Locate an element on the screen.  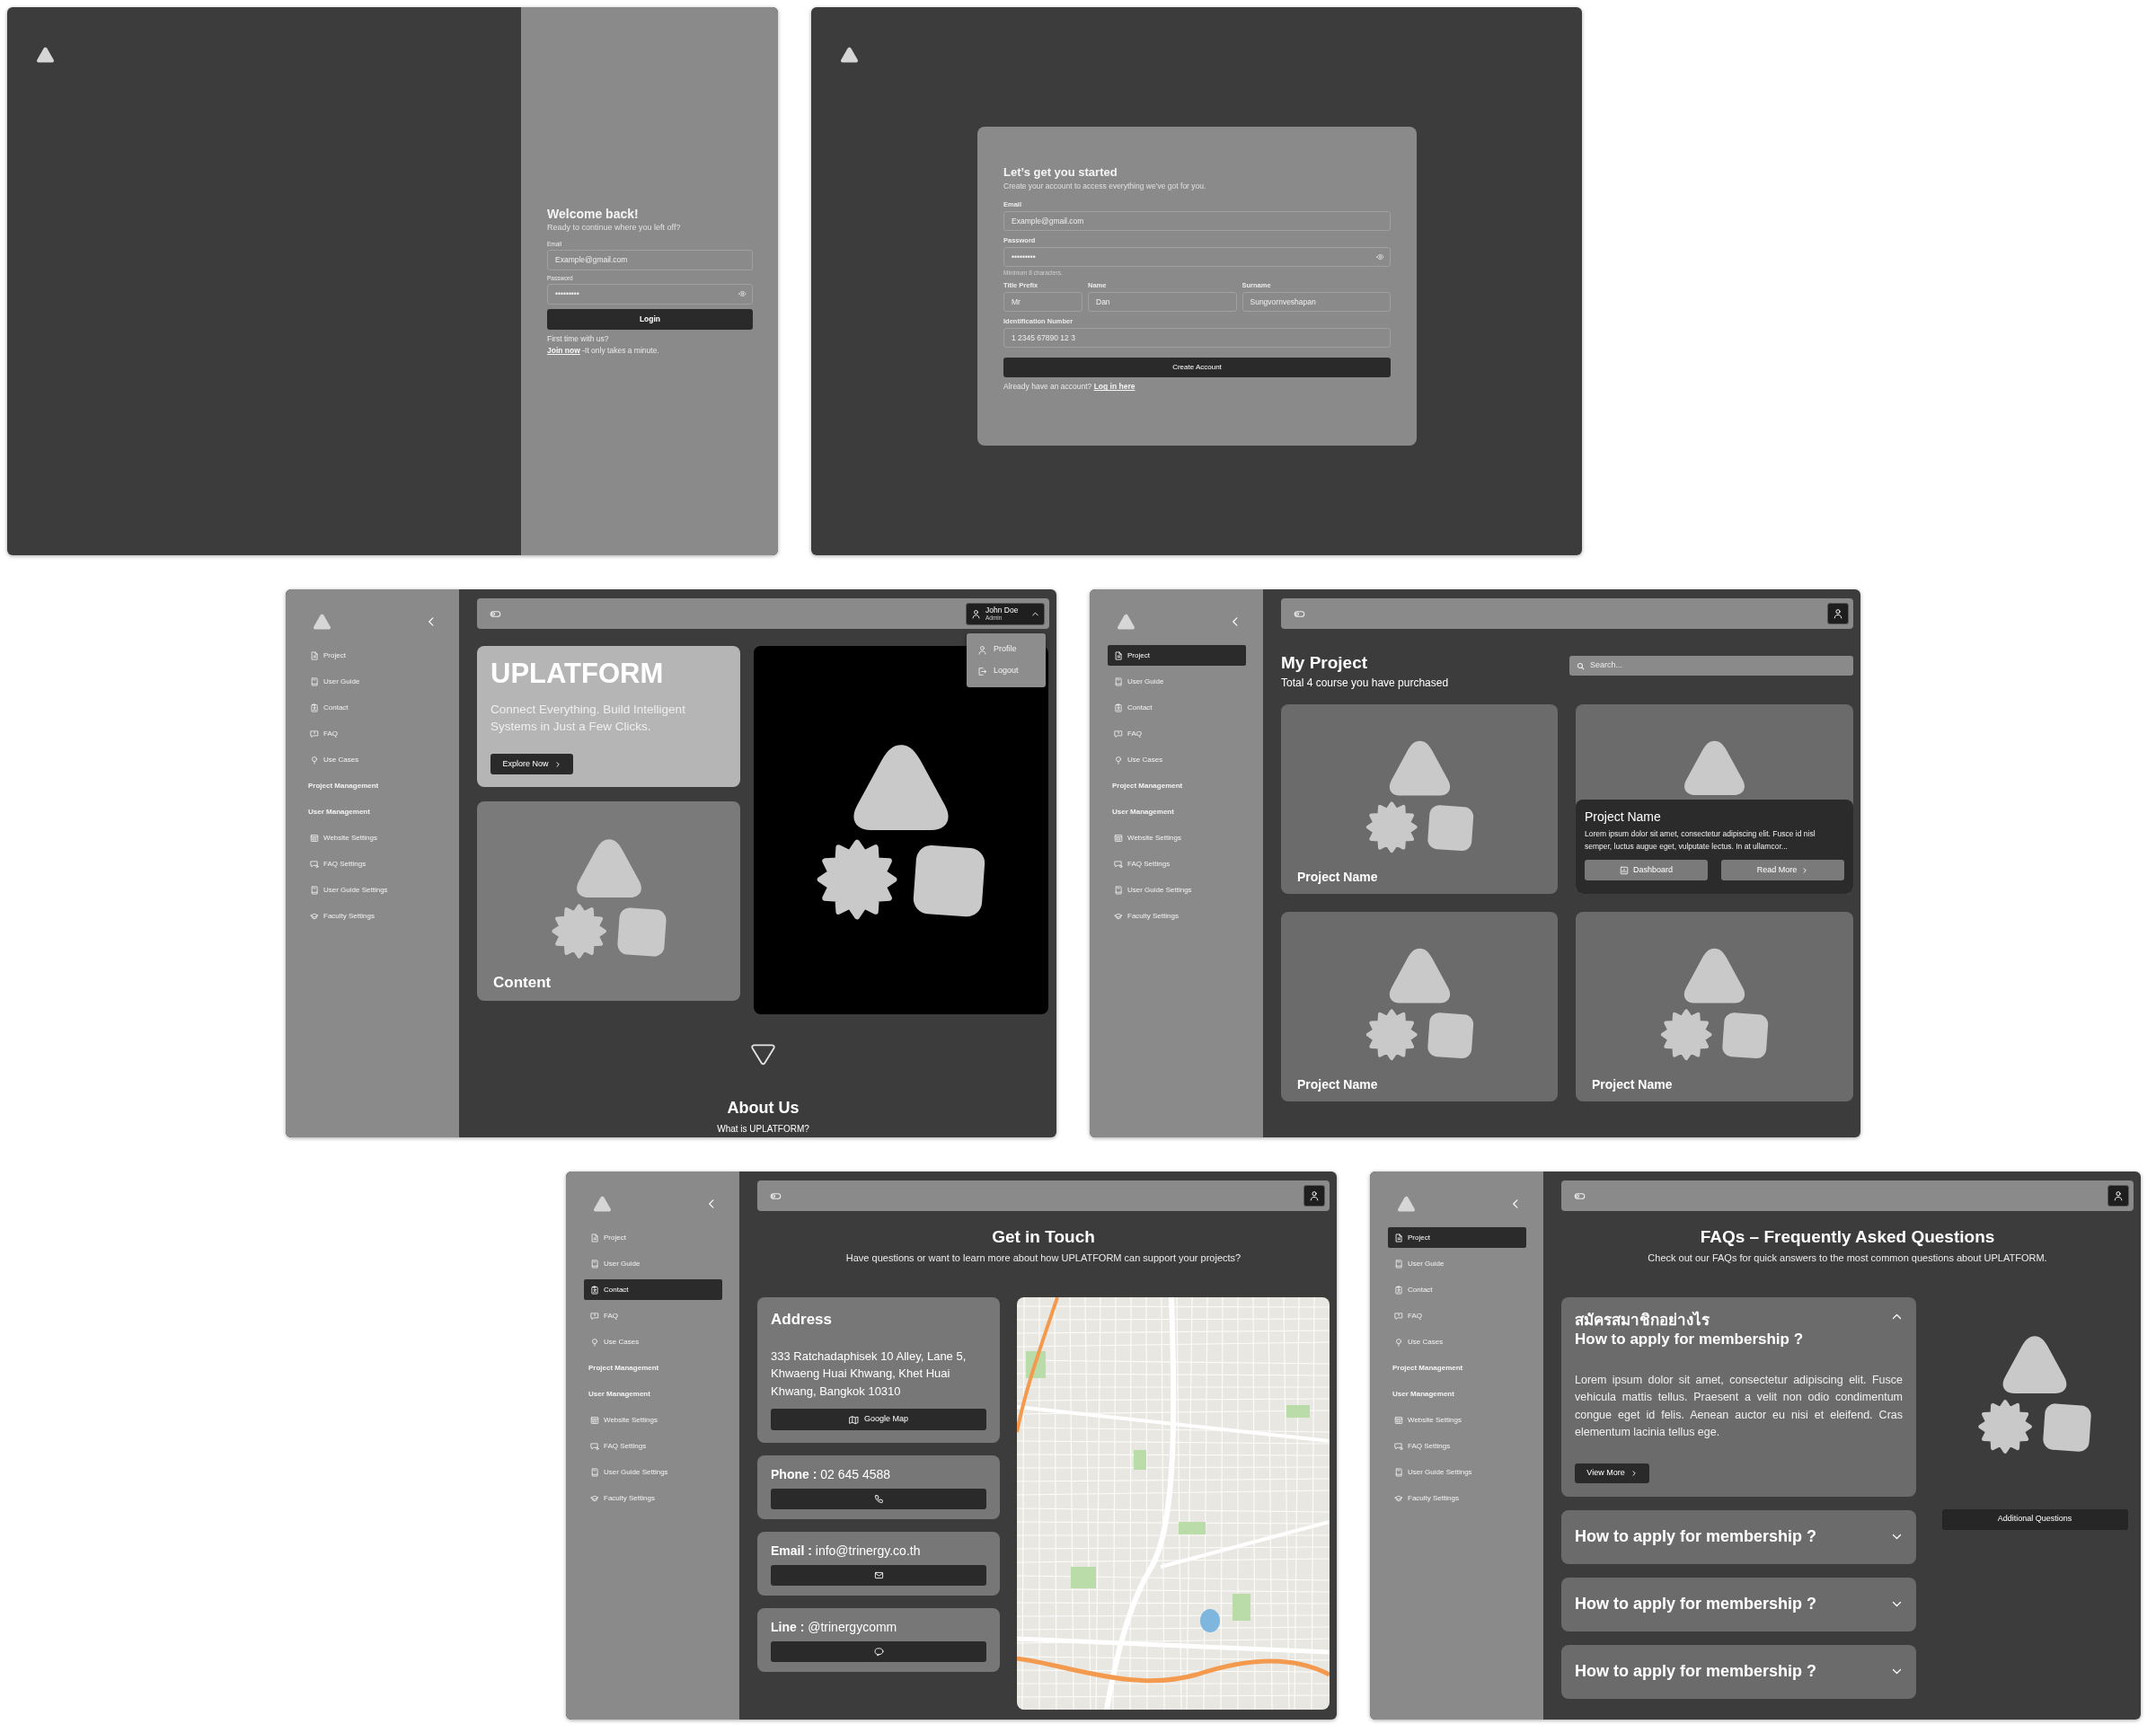
project-title: Project Name is located at coordinates (1337, 1084).